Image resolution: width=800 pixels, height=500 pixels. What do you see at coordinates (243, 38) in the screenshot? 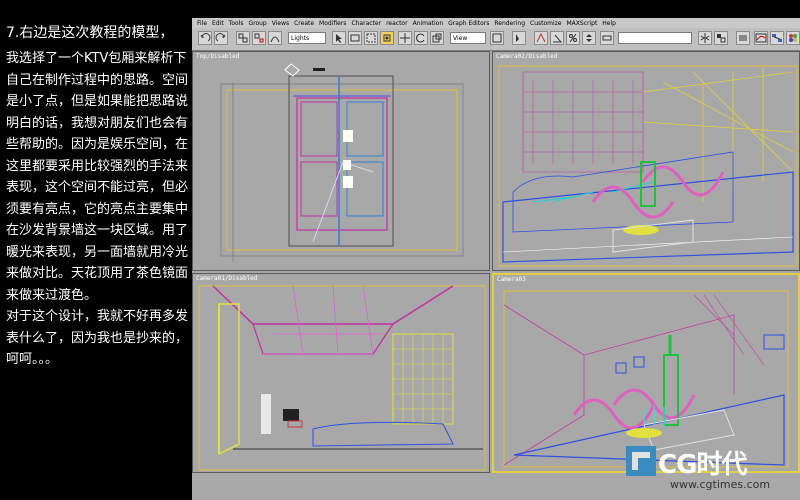
I see `select-link-icon` at bounding box center [243, 38].